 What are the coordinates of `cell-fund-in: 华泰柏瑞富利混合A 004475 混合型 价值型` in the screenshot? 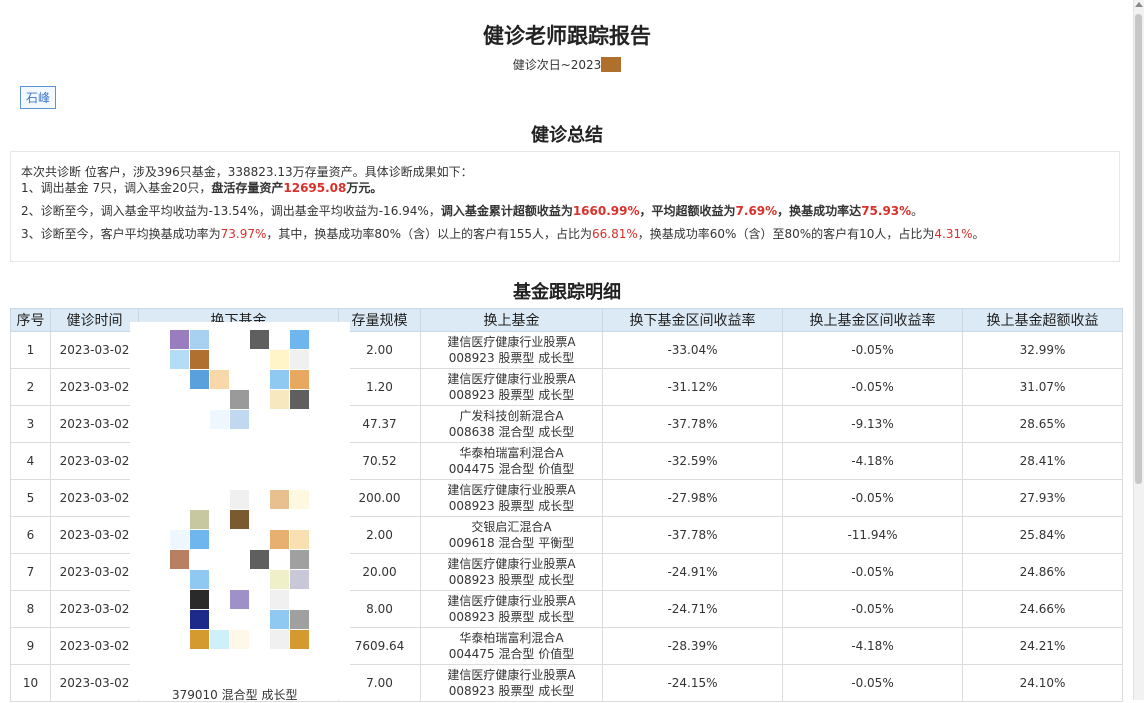 It's located at (511, 646).